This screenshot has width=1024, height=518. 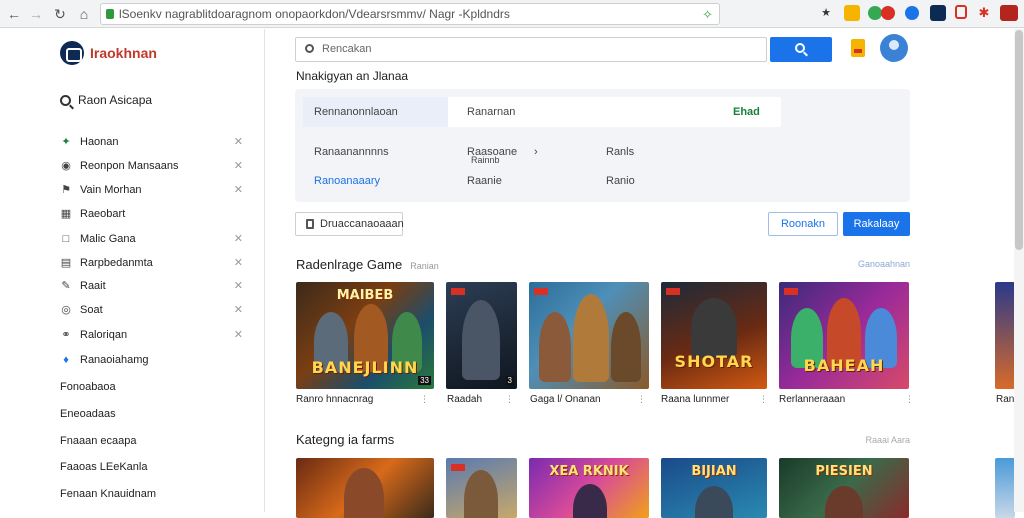 What do you see at coordinates (108, 494) in the screenshot?
I see `sidebar-link: Fenaan Knauidnam` at bounding box center [108, 494].